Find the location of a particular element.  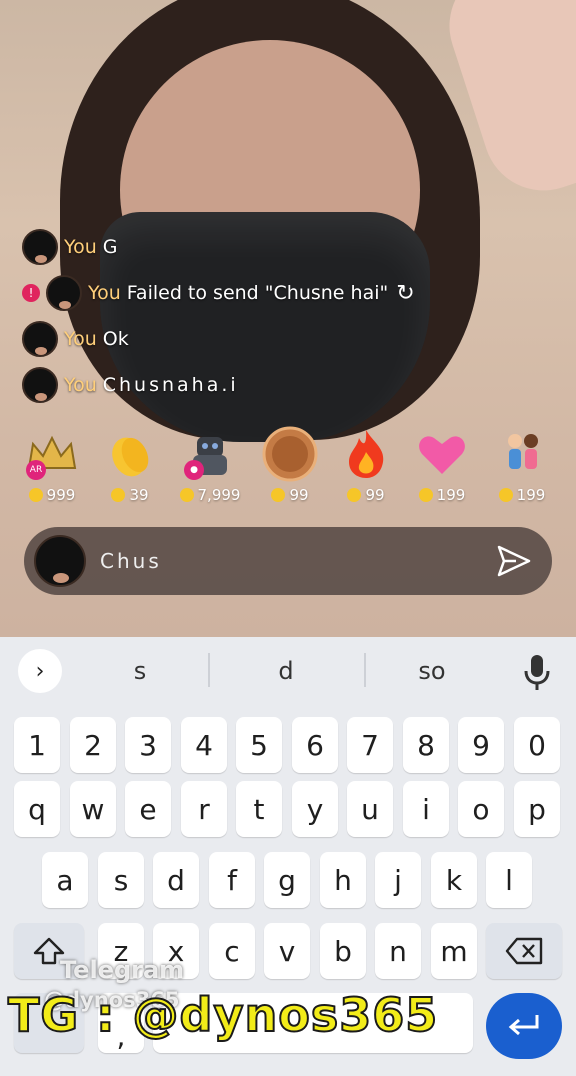

key-o: o is located at coordinates (481, 809).